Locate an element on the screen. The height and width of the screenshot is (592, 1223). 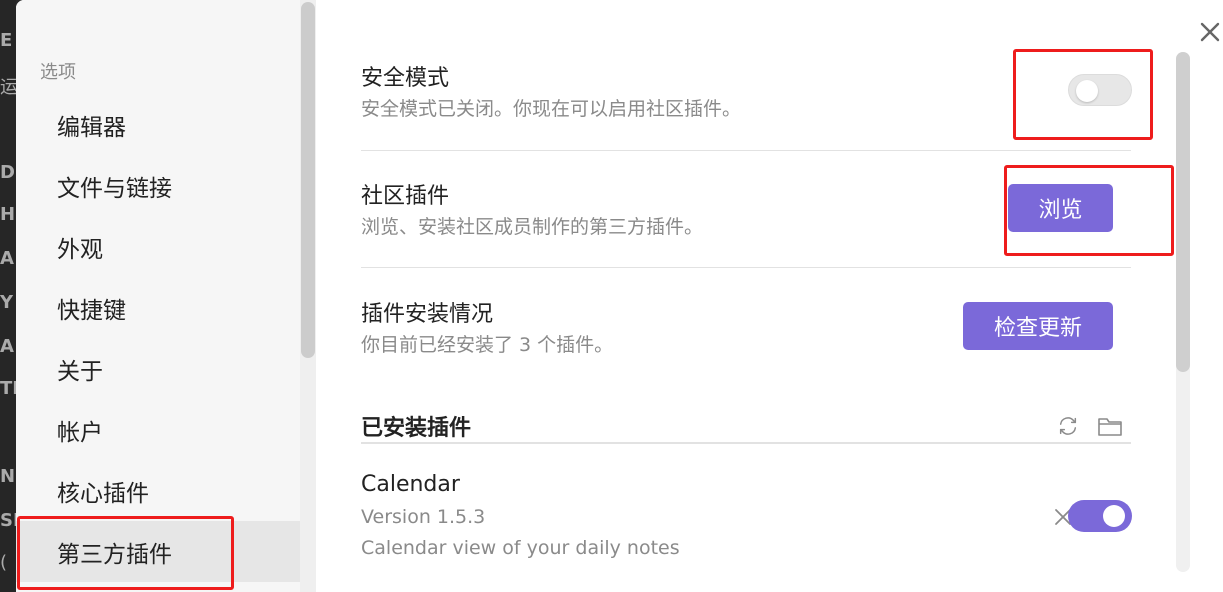
annotation-box-browse is located at coordinates (1089, 210).